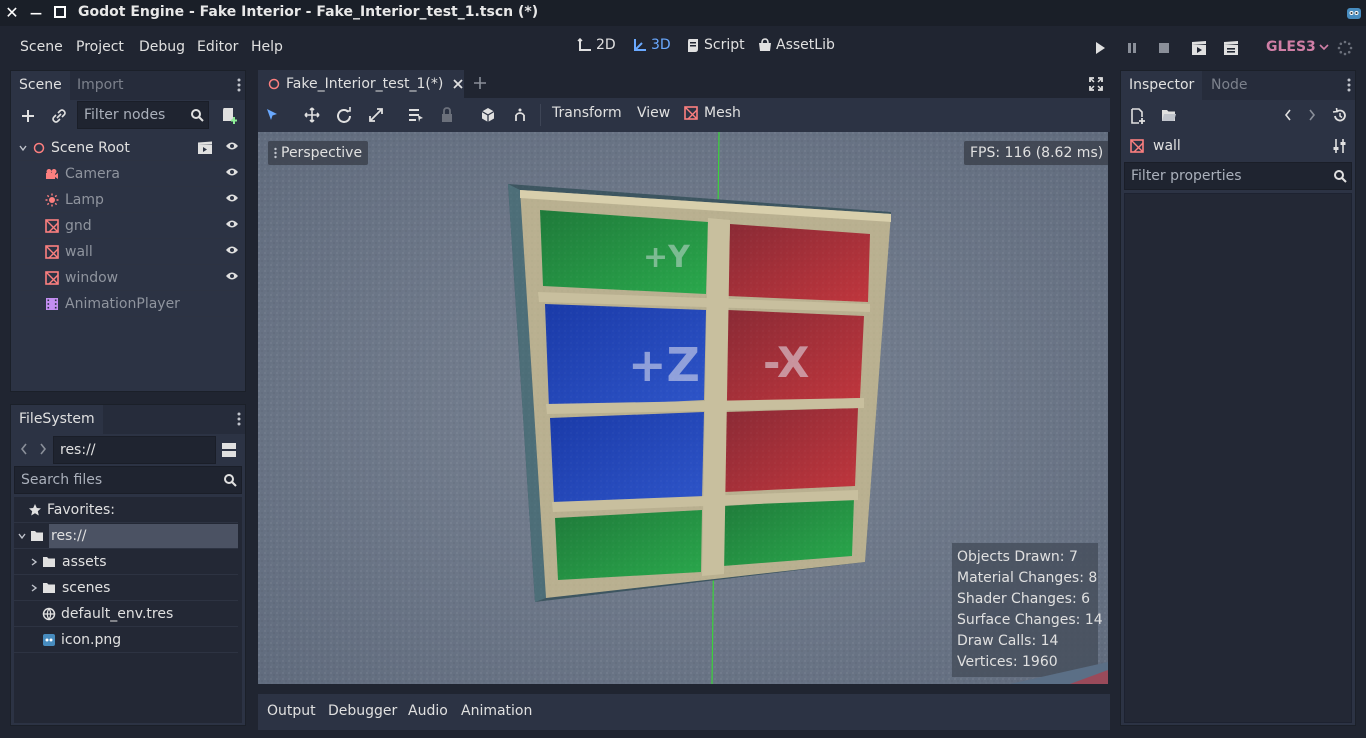 The width and height of the screenshot is (1366, 738). I want to click on workspace-2d-button: 2D, so click(596, 45).